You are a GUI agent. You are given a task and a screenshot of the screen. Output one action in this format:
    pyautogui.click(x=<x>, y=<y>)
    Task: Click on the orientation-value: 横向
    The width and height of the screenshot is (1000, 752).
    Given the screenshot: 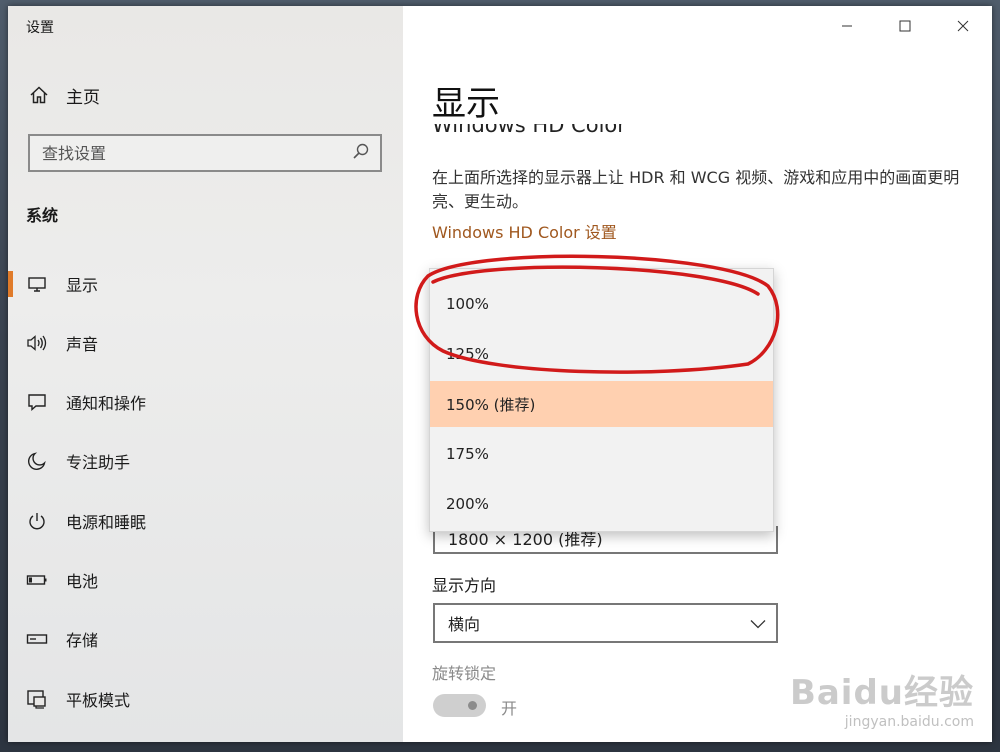 What is the action you would take?
    pyautogui.click(x=464, y=624)
    